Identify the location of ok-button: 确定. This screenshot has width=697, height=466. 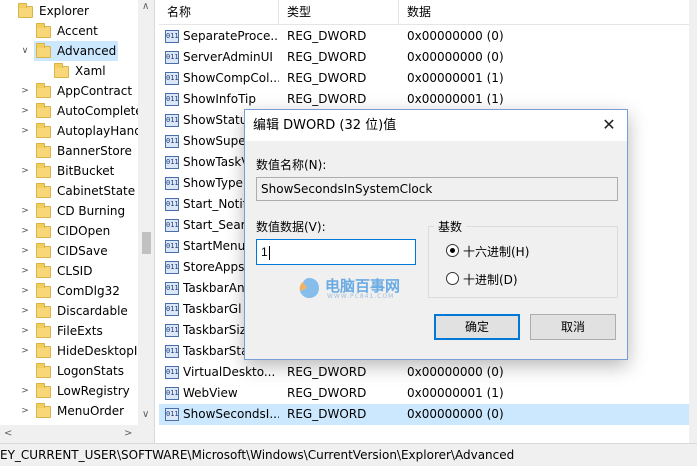
(477, 327).